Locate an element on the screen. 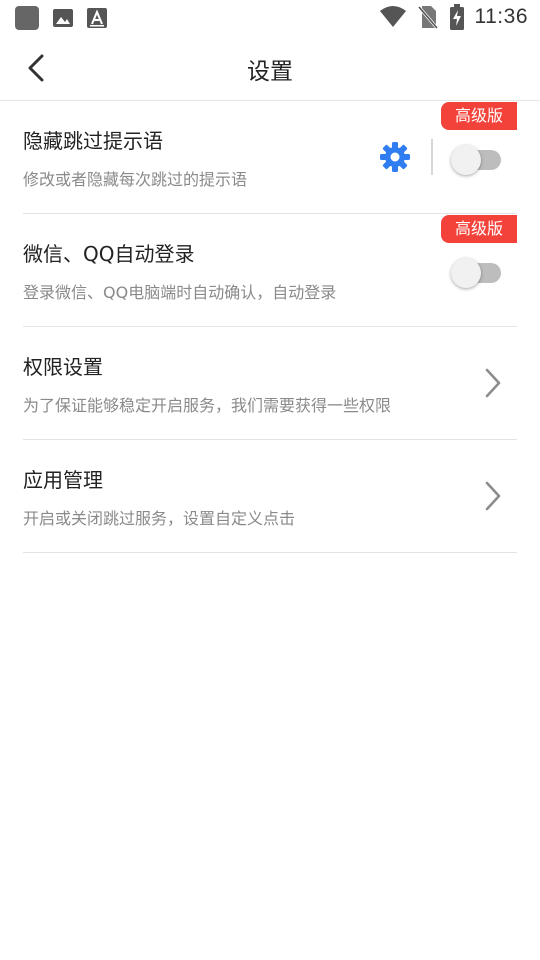  battery-charging-icon is located at coordinates (456, 17).